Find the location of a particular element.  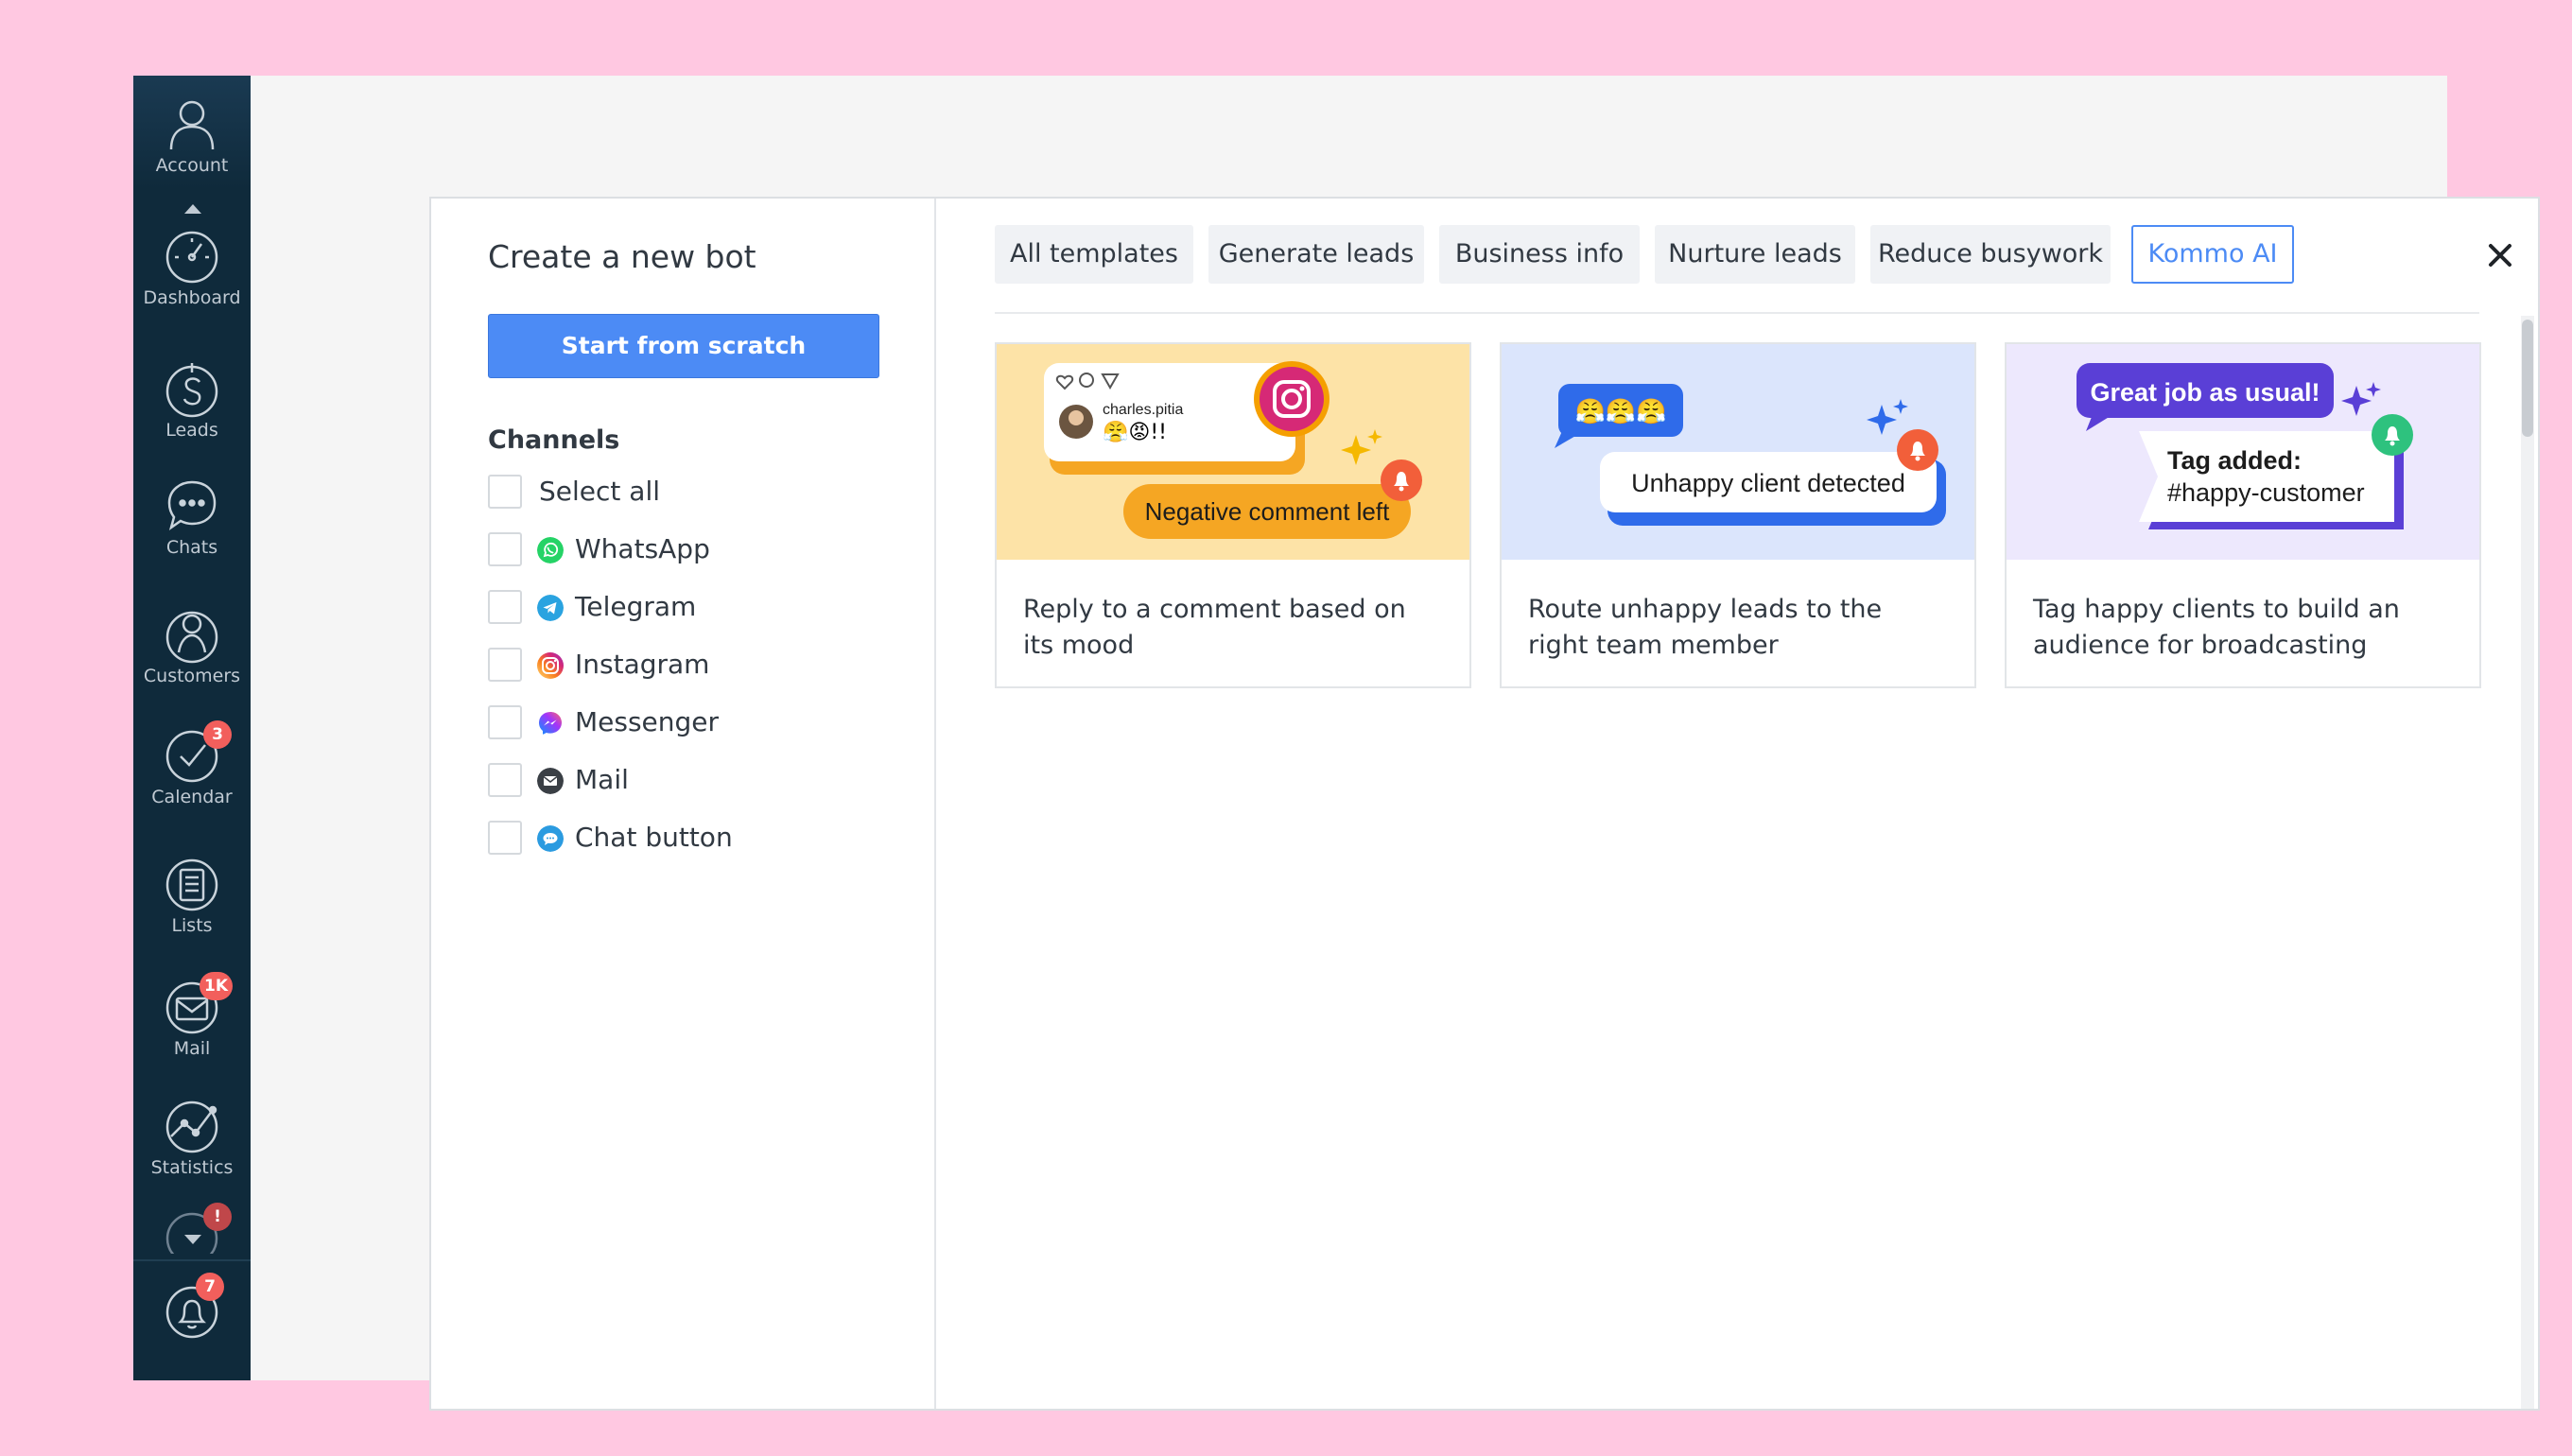

sidebar-item-label: Customers is located at coordinates (192, 676).